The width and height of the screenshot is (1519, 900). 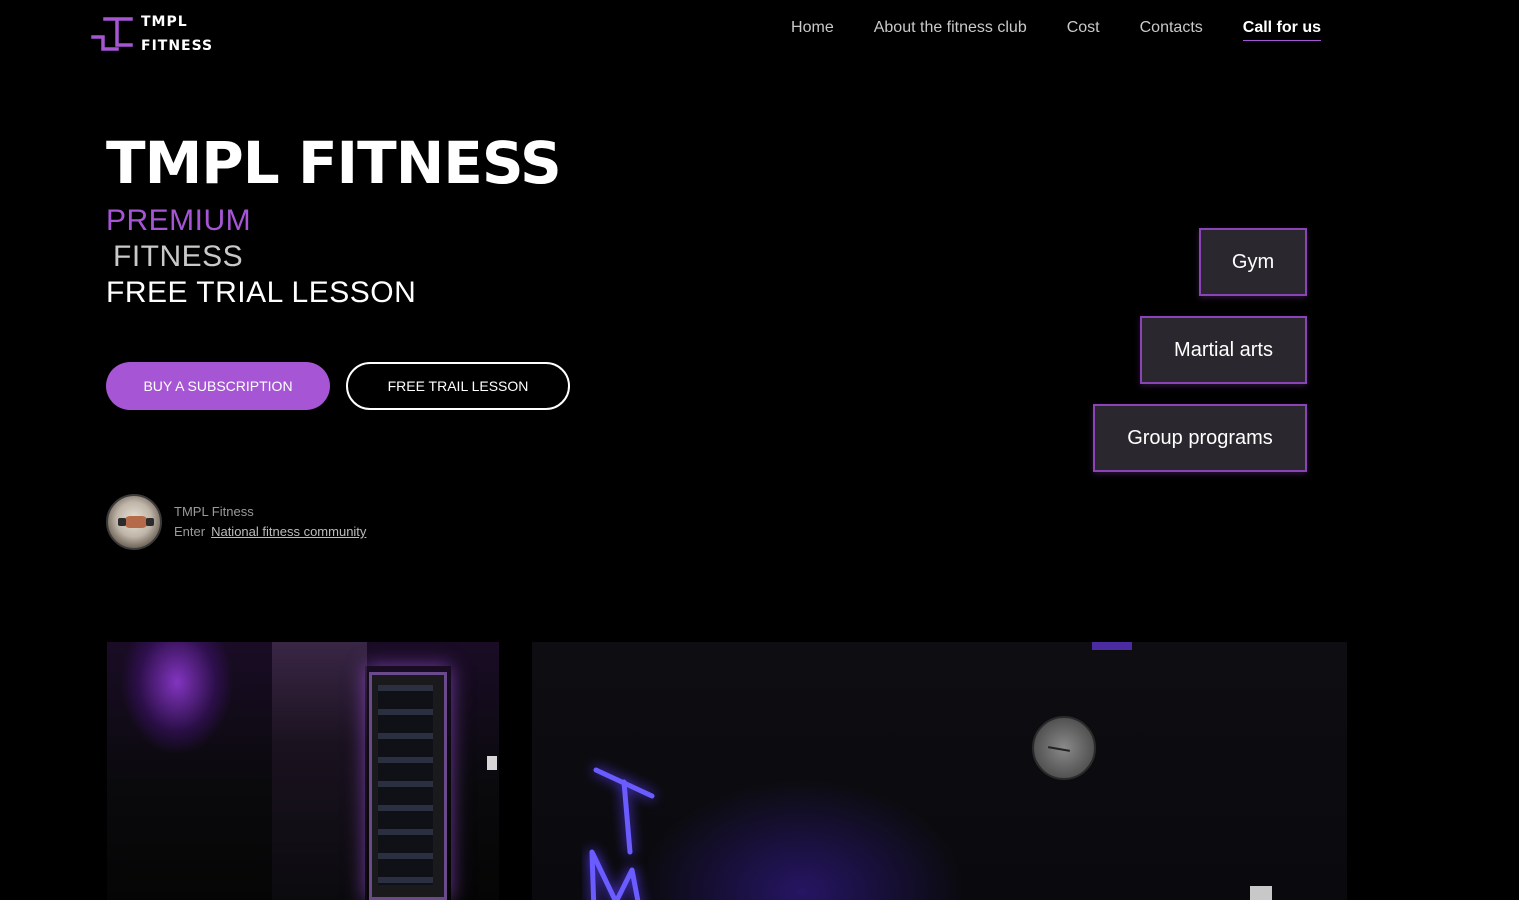 I want to click on hero-subtitle-premium: PREMIUM, so click(x=179, y=220).